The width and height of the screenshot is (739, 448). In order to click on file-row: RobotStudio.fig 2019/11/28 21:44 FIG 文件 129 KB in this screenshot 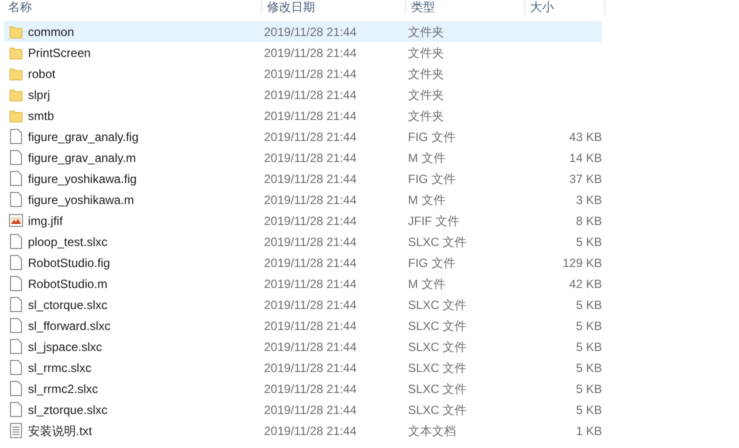, I will do `click(303, 262)`.